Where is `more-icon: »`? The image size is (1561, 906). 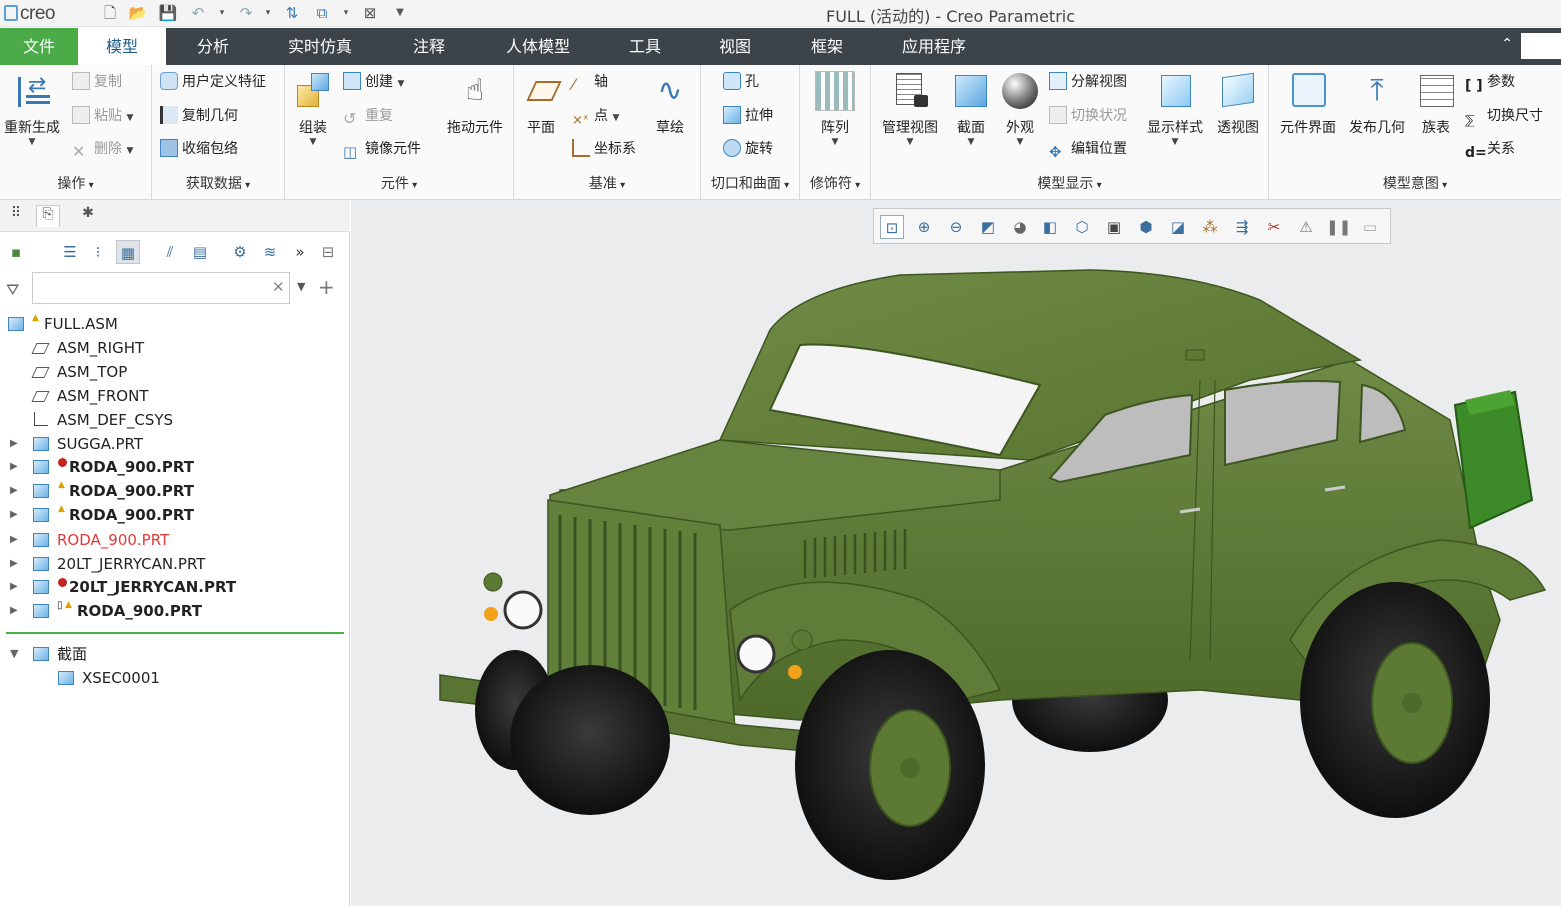
more-icon: » is located at coordinates (300, 252).